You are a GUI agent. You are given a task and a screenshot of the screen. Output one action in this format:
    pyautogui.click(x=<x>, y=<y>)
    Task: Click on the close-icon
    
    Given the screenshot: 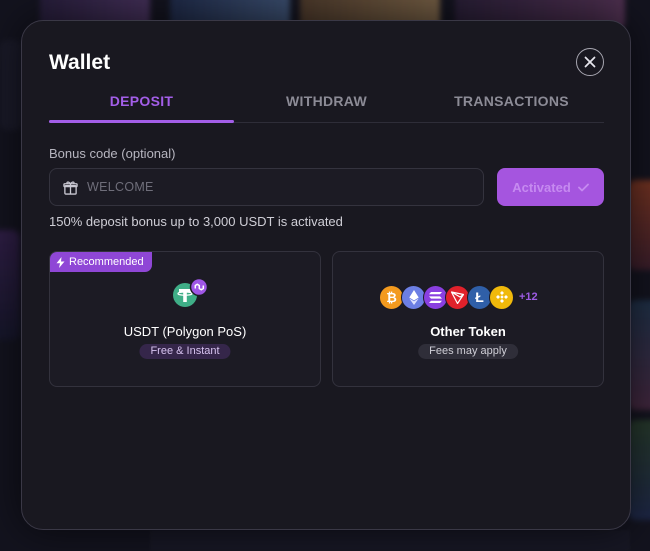 What is the action you would take?
    pyautogui.click(x=590, y=62)
    